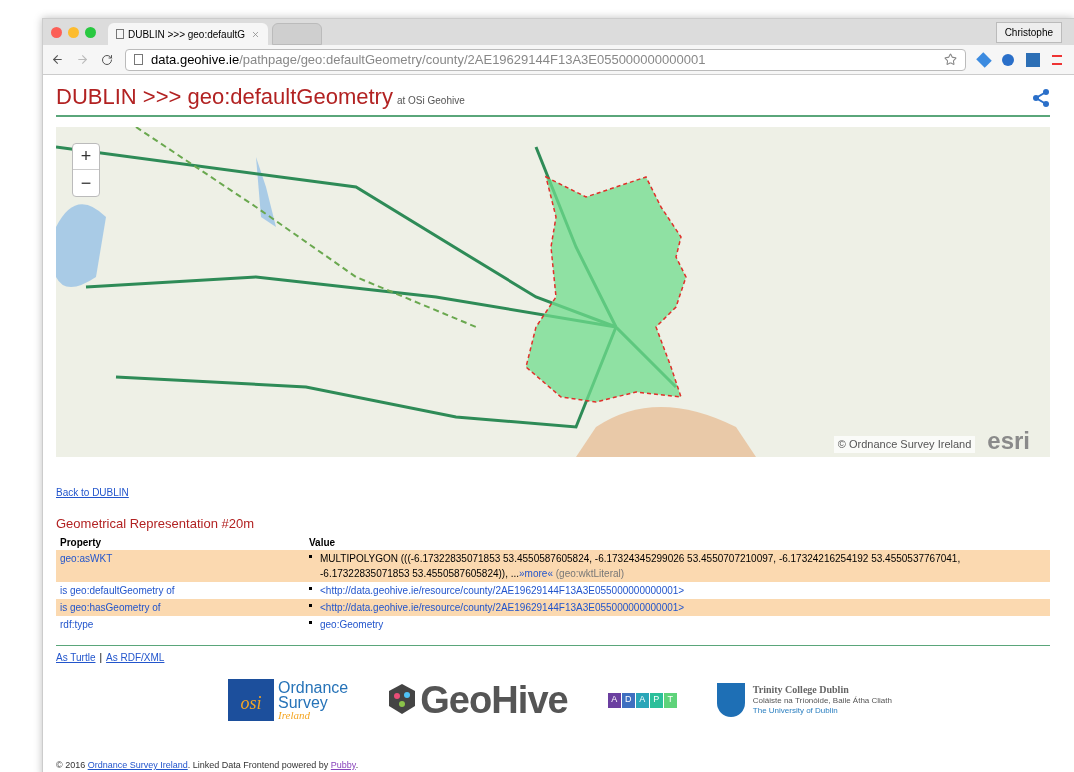 The height and width of the screenshot is (772, 1074). Describe the element at coordinates (950, 59) in the screenshot. I see `star-icon` at that location.